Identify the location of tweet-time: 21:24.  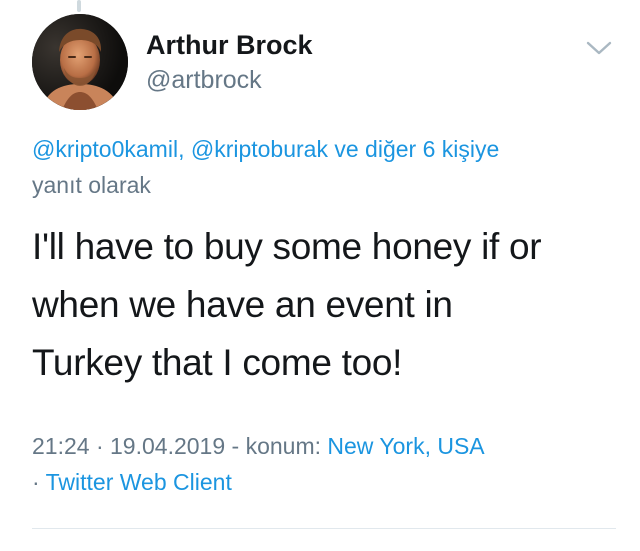
(61, 446).